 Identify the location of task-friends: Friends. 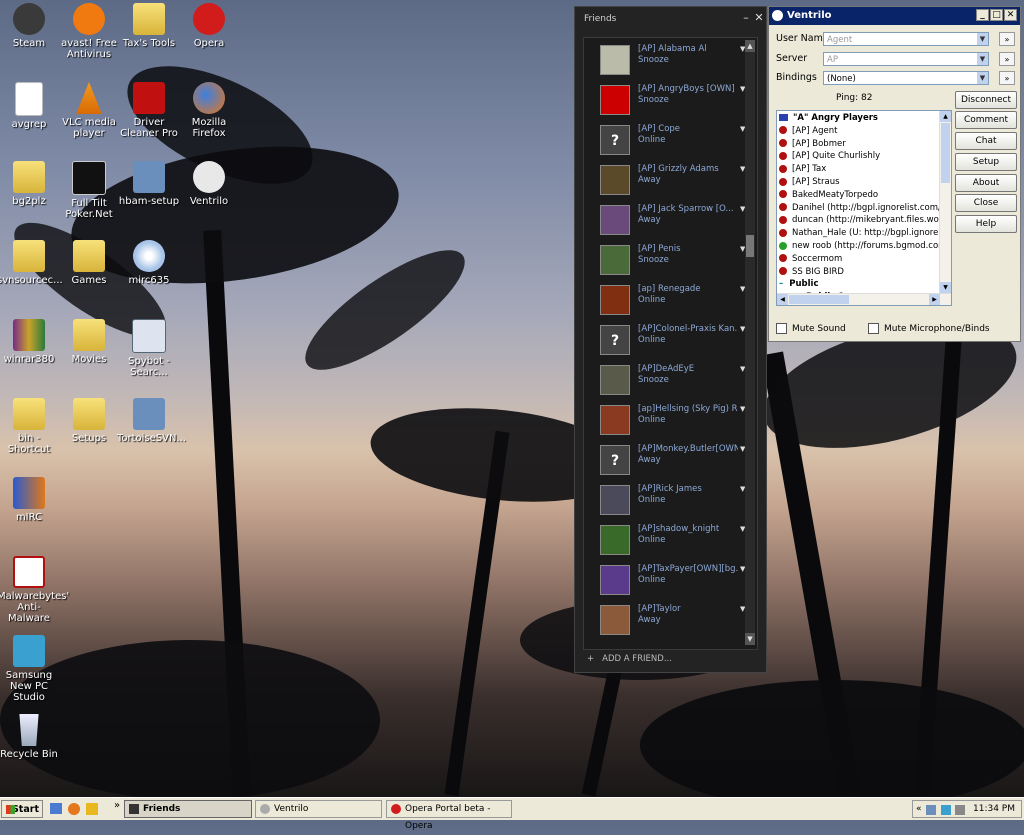
(188, 809).